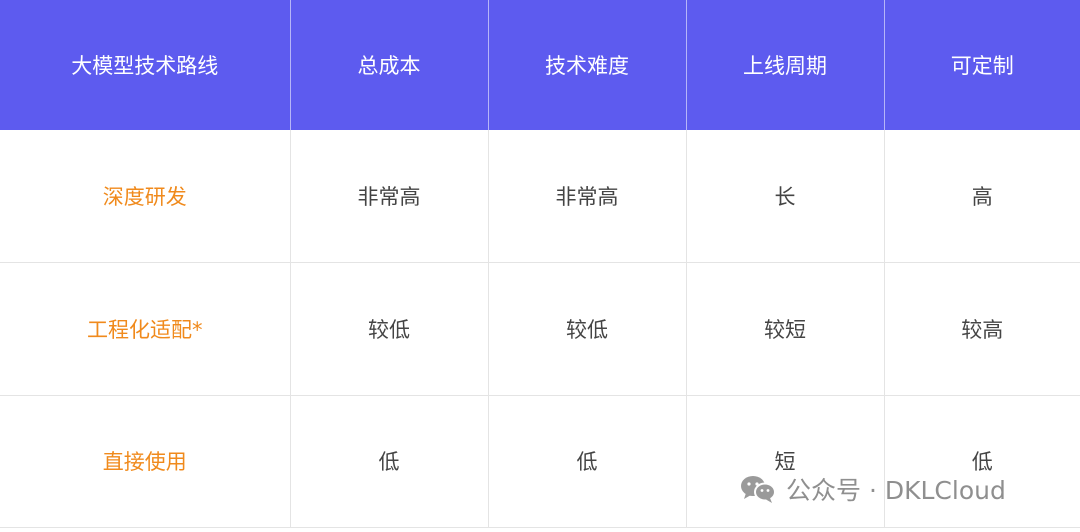 The image size is (1080, 532). I want to click on table-cell: 长, so click(785, 196).